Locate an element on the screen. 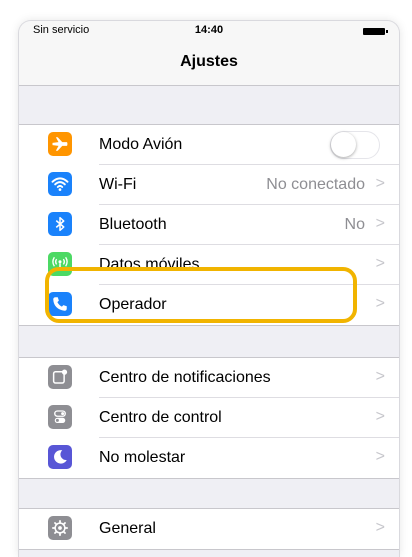 Image resolution: width=412 pixels, height=557 pixels. row-control-center: Centro de control > is located at coordinates (209, 418).